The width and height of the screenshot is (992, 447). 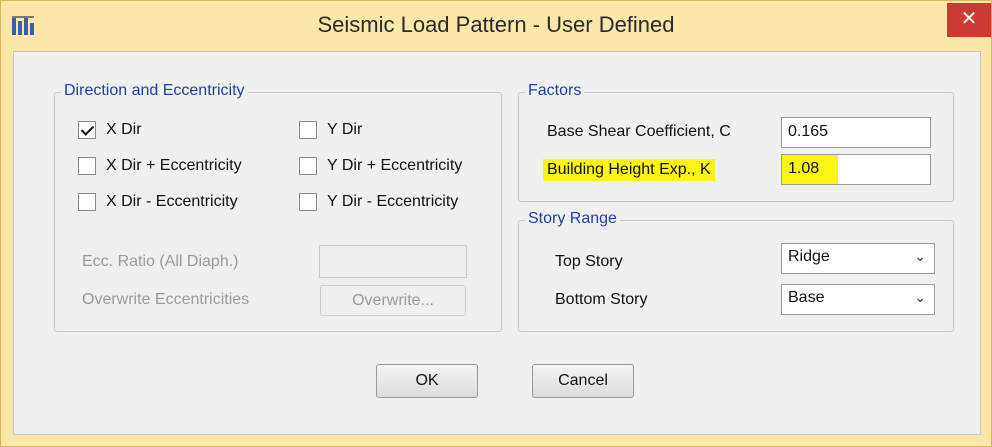 What do you see at coordinates (601, 299) in the screenshot?
I see `bottom-story-label: Bottom Story` at bounding box center [601, 299].